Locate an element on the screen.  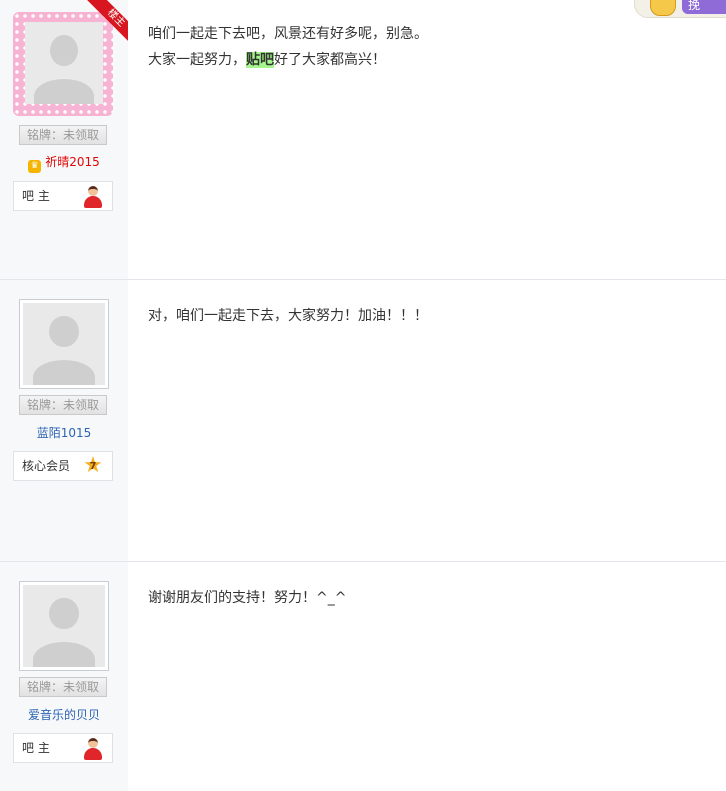
ribbon-label: 楼主 is located at coordinates (107, 21).